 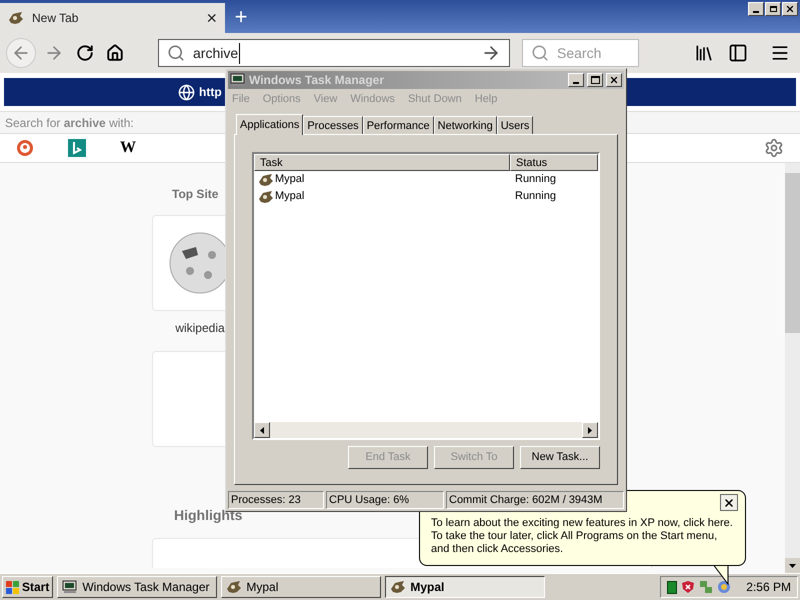 What do you see at coordinates (195, 194) in the screenshot?
I see `top-sites-heading: Top Site` at bounding box center [195, 194].